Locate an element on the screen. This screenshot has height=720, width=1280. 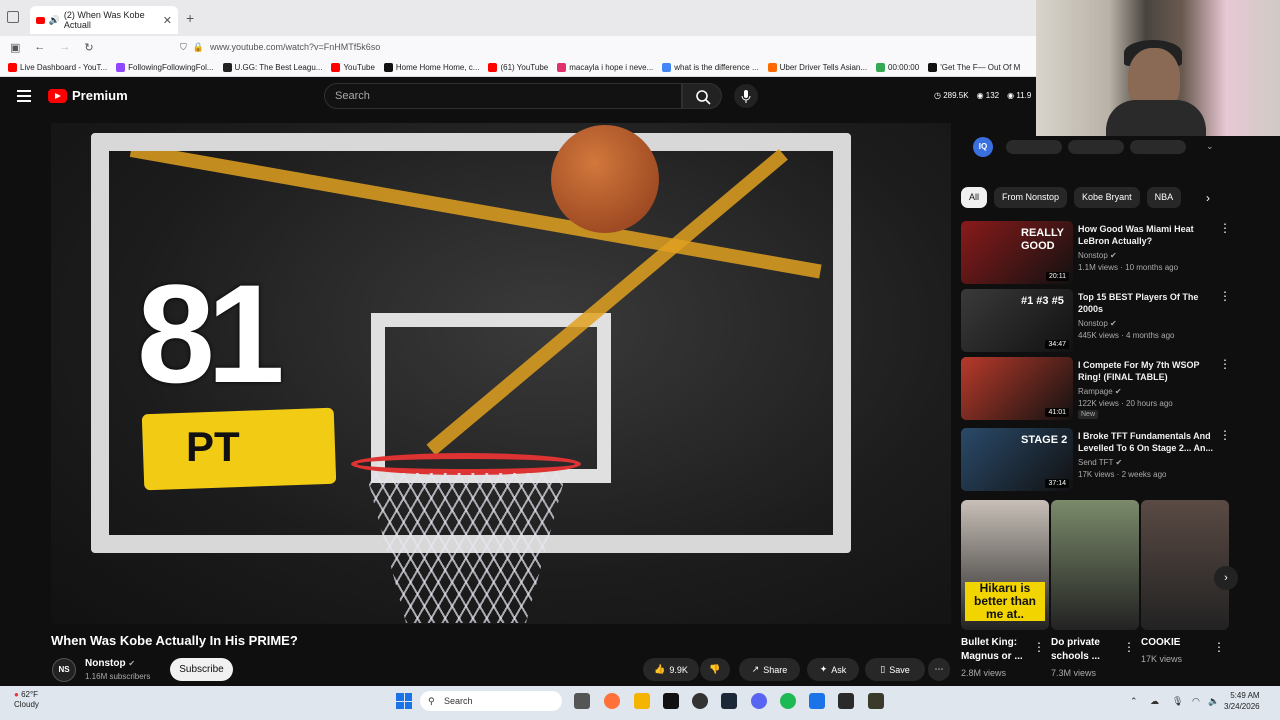
bookmark-item: 00:00:00 is located at coordinates (897, 67).